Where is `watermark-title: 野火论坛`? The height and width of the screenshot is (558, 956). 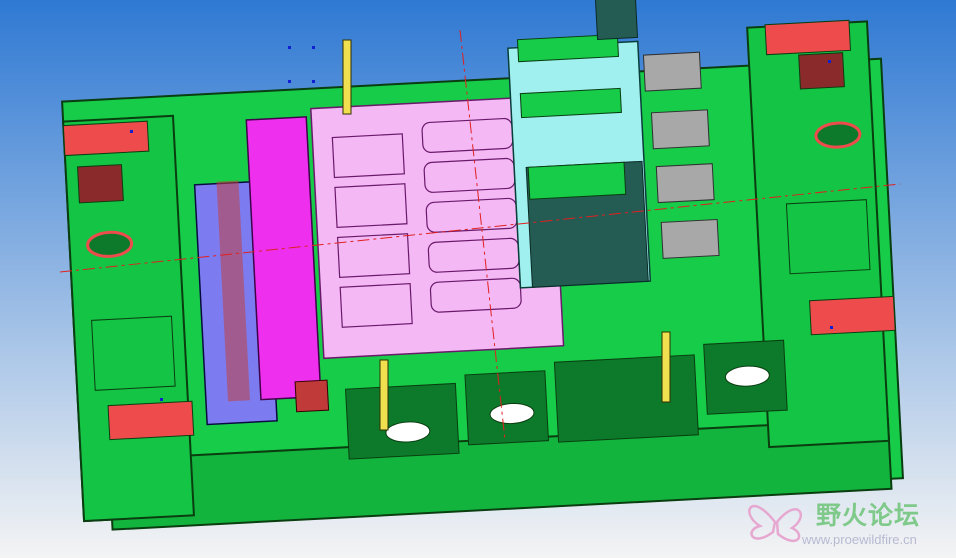 watermark-title: 野火论坛 is located at coordinates (868, 515).